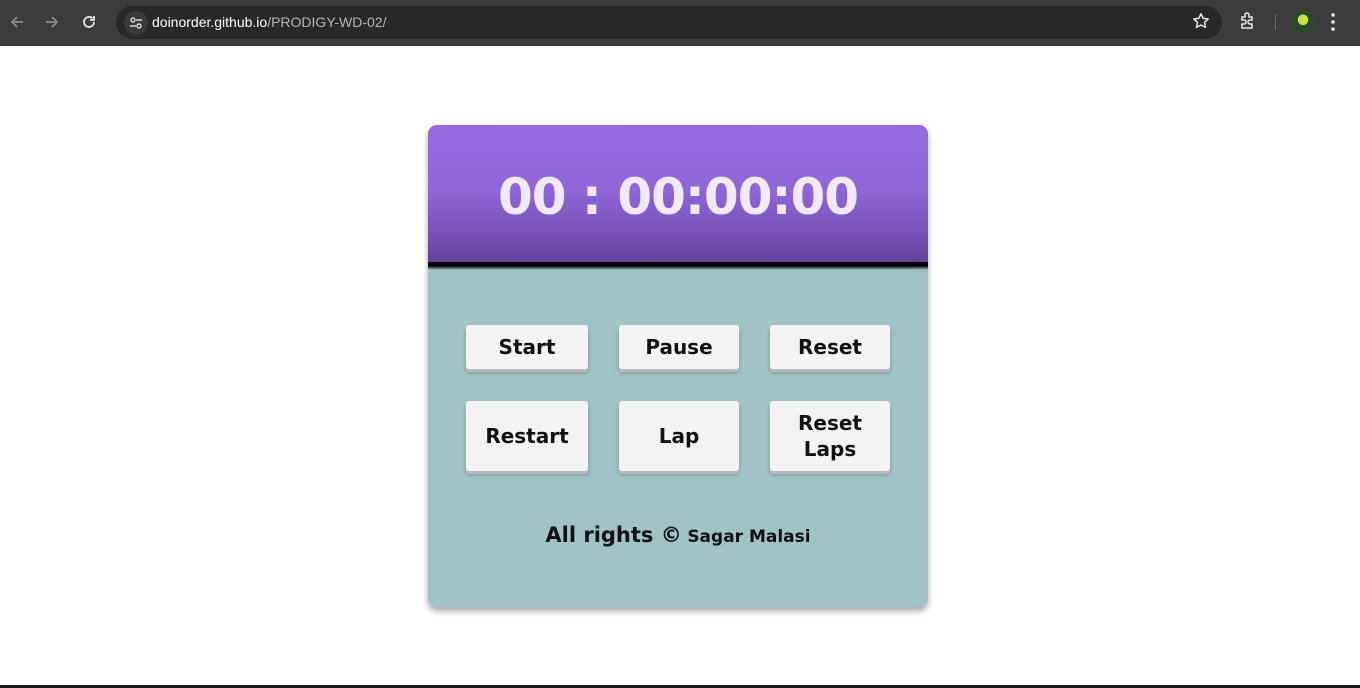 This screenshot has height=688, width=1360. Describe the element at coordinates (830, 436) in the screenshot. I see `reset-laps-button: Reset Laps` at that location.